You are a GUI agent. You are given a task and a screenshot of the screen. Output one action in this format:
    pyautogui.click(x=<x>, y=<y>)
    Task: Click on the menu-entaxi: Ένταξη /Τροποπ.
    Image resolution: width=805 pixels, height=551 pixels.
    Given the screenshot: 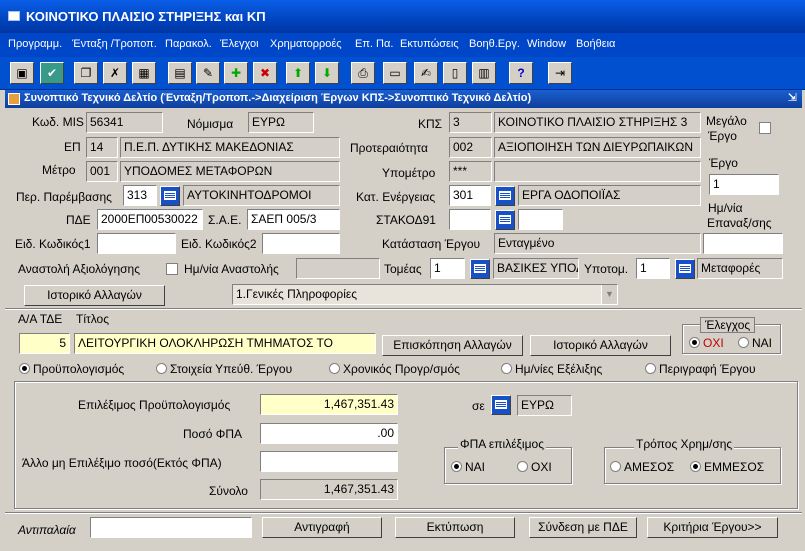 What is the action you would take?
    pyautogui.click(x=114, y=44)
    